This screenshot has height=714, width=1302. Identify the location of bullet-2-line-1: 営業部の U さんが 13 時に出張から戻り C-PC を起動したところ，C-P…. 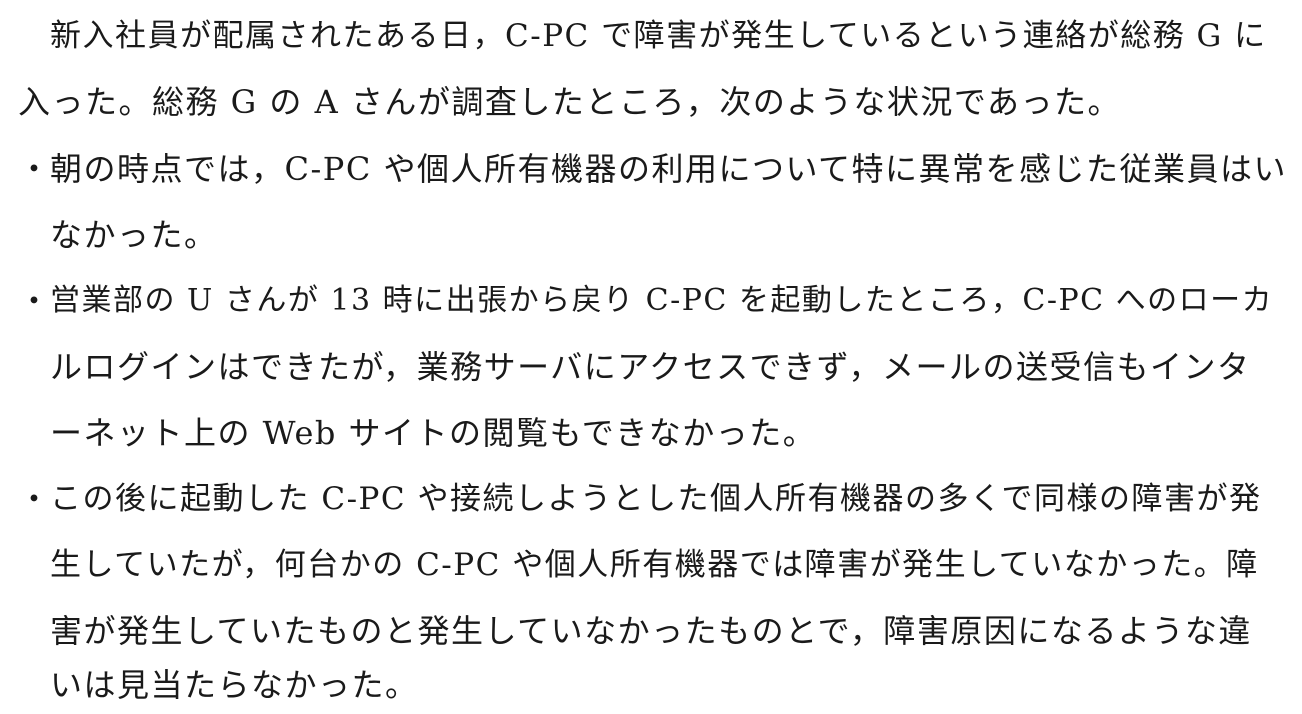
(662, 300).